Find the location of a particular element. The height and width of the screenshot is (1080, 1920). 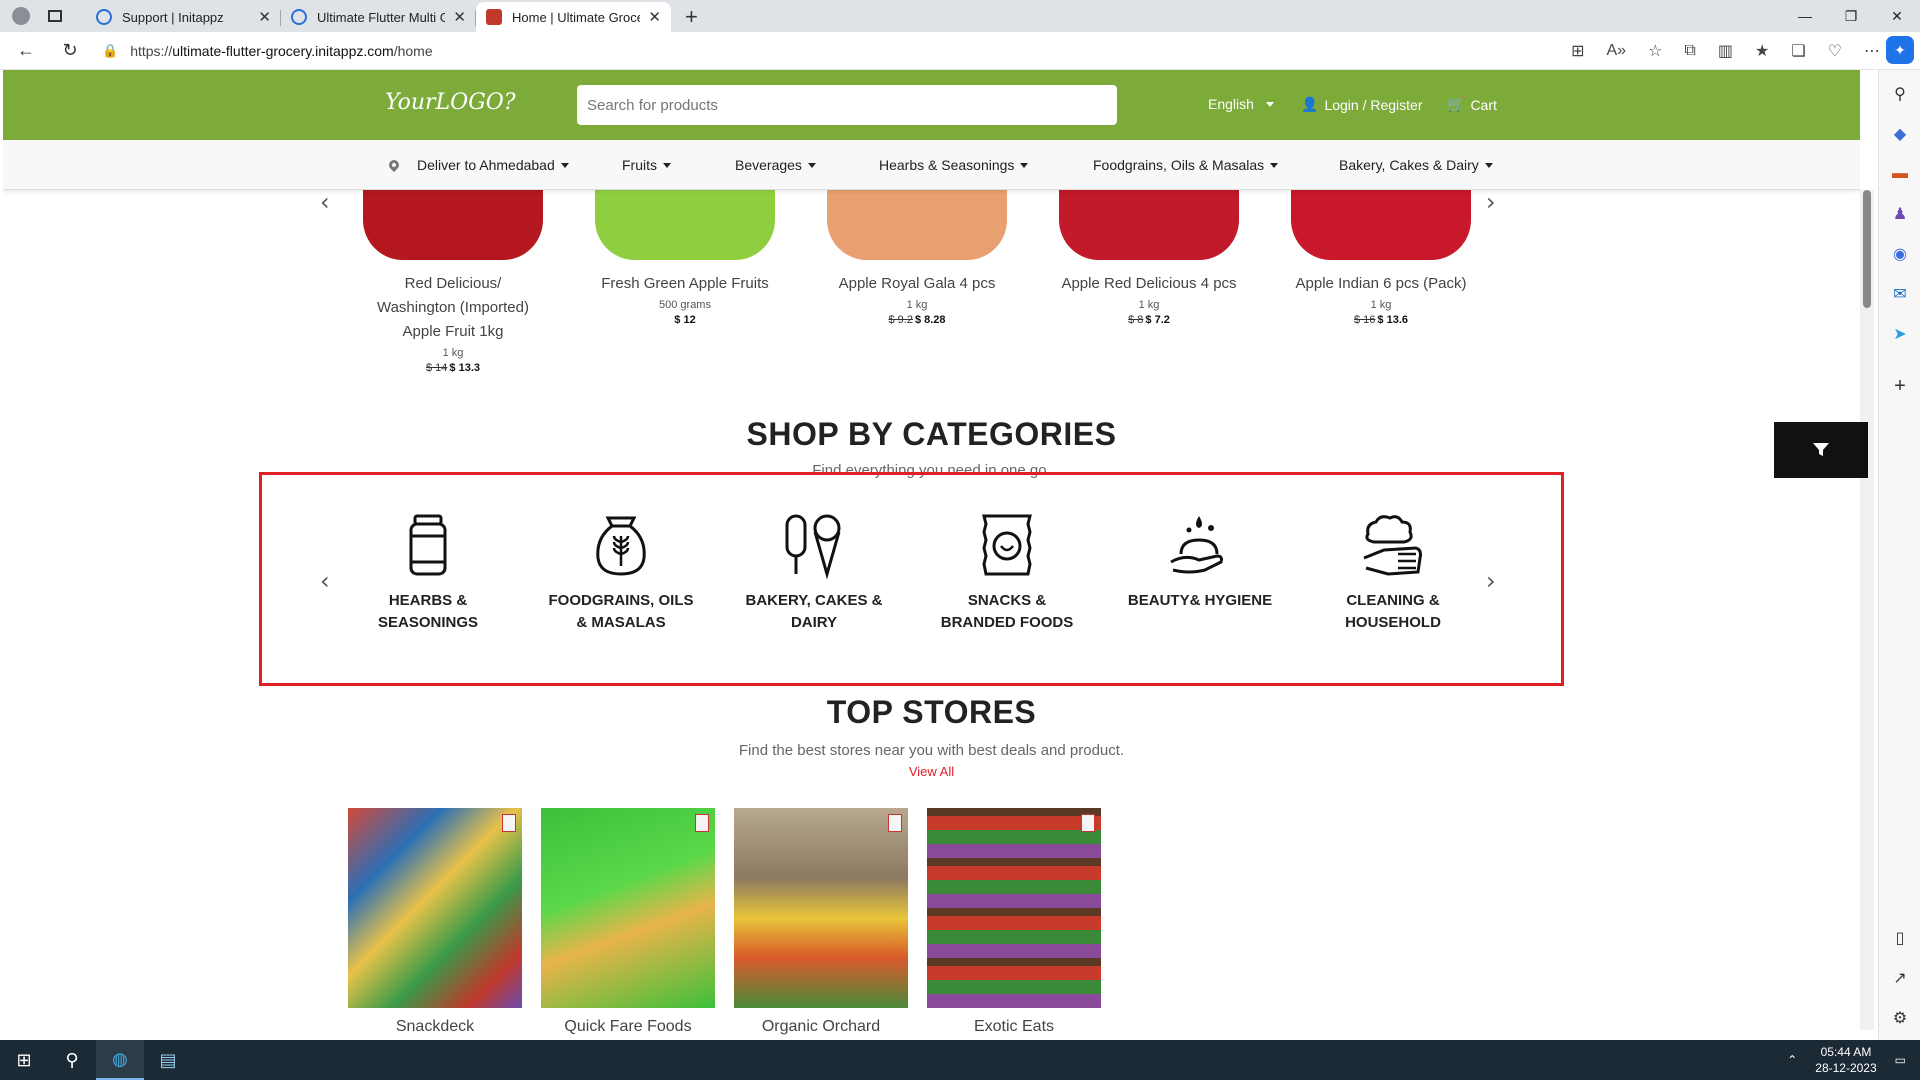

nav-fruits: Fruits is located at coordinates (646, 165).